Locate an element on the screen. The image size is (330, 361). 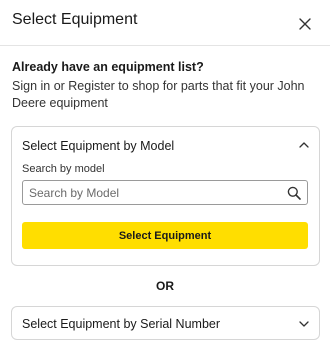
search-by-model-box is located at coordinates (165, 192).